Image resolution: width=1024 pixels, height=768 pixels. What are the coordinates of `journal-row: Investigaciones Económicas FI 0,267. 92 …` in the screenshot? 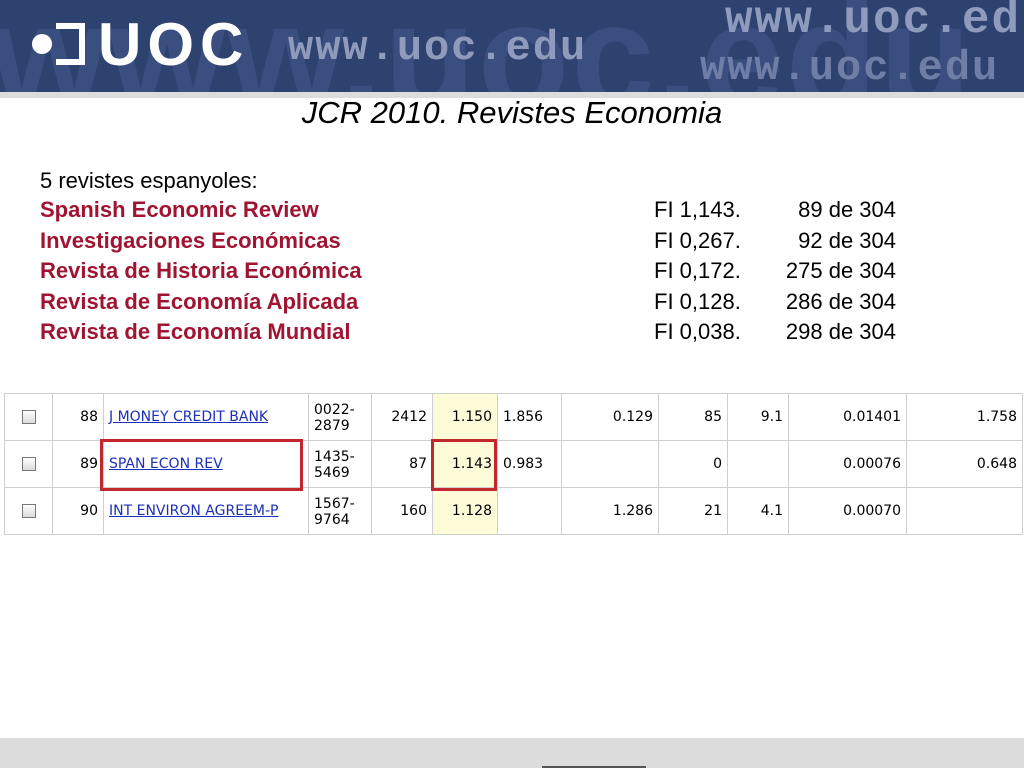 It's located at (475, 243).